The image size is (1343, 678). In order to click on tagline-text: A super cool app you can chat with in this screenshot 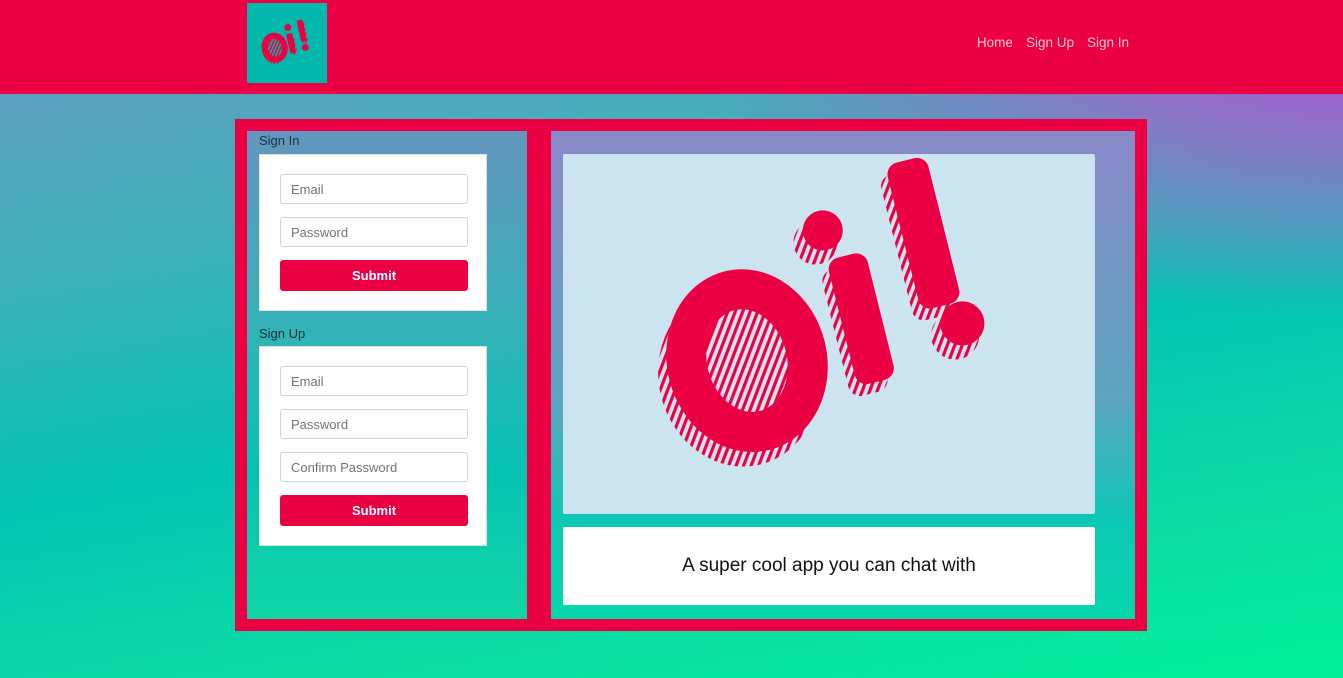, I will do `click(829, 565)`.